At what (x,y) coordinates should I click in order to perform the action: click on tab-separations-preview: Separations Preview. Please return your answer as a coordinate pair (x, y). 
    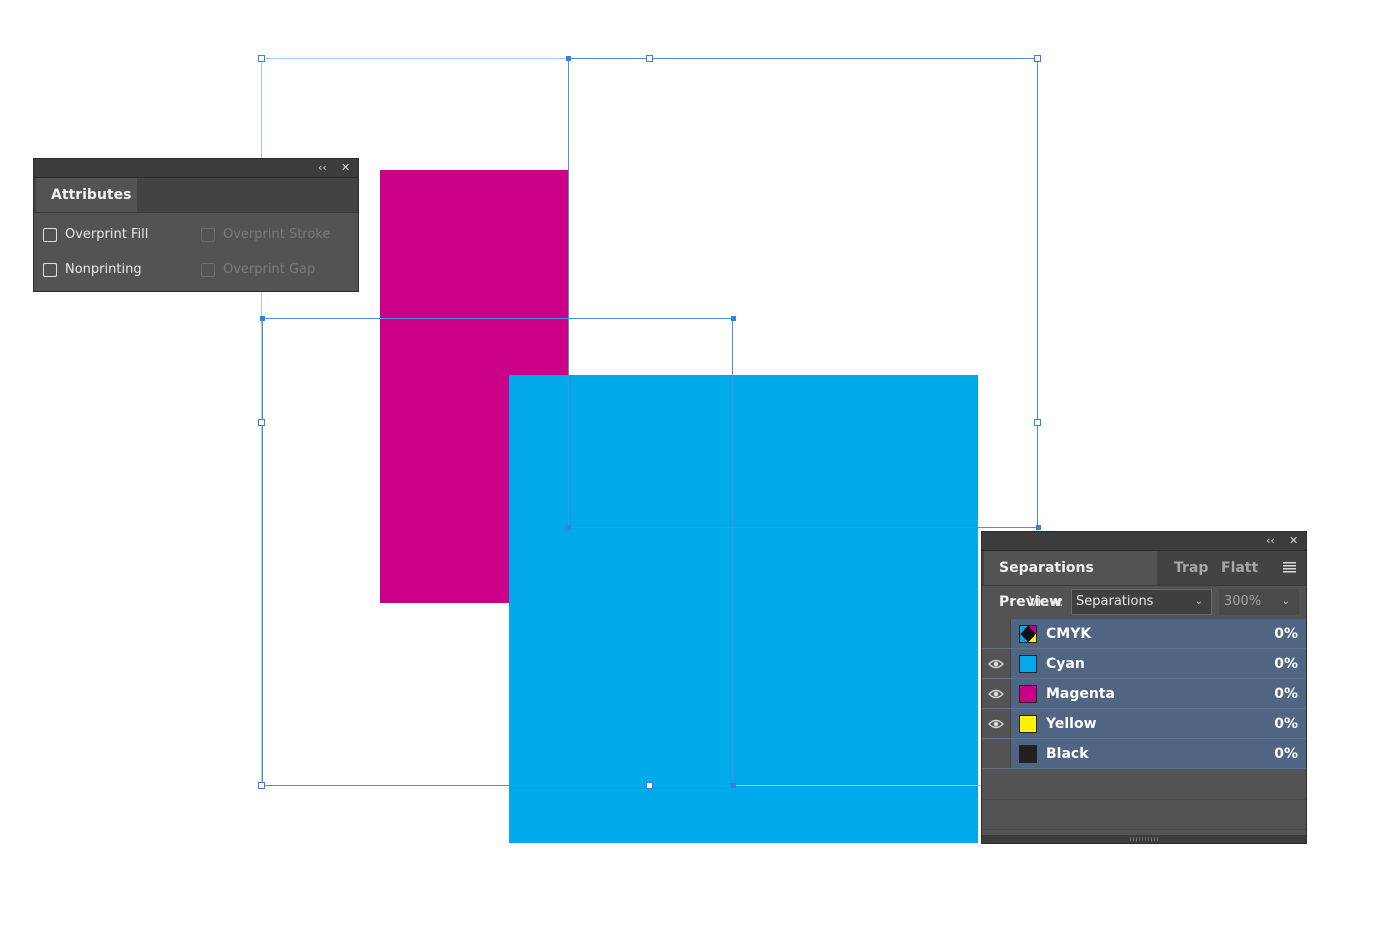
    Looking at the image, I should click on (1070, 580).